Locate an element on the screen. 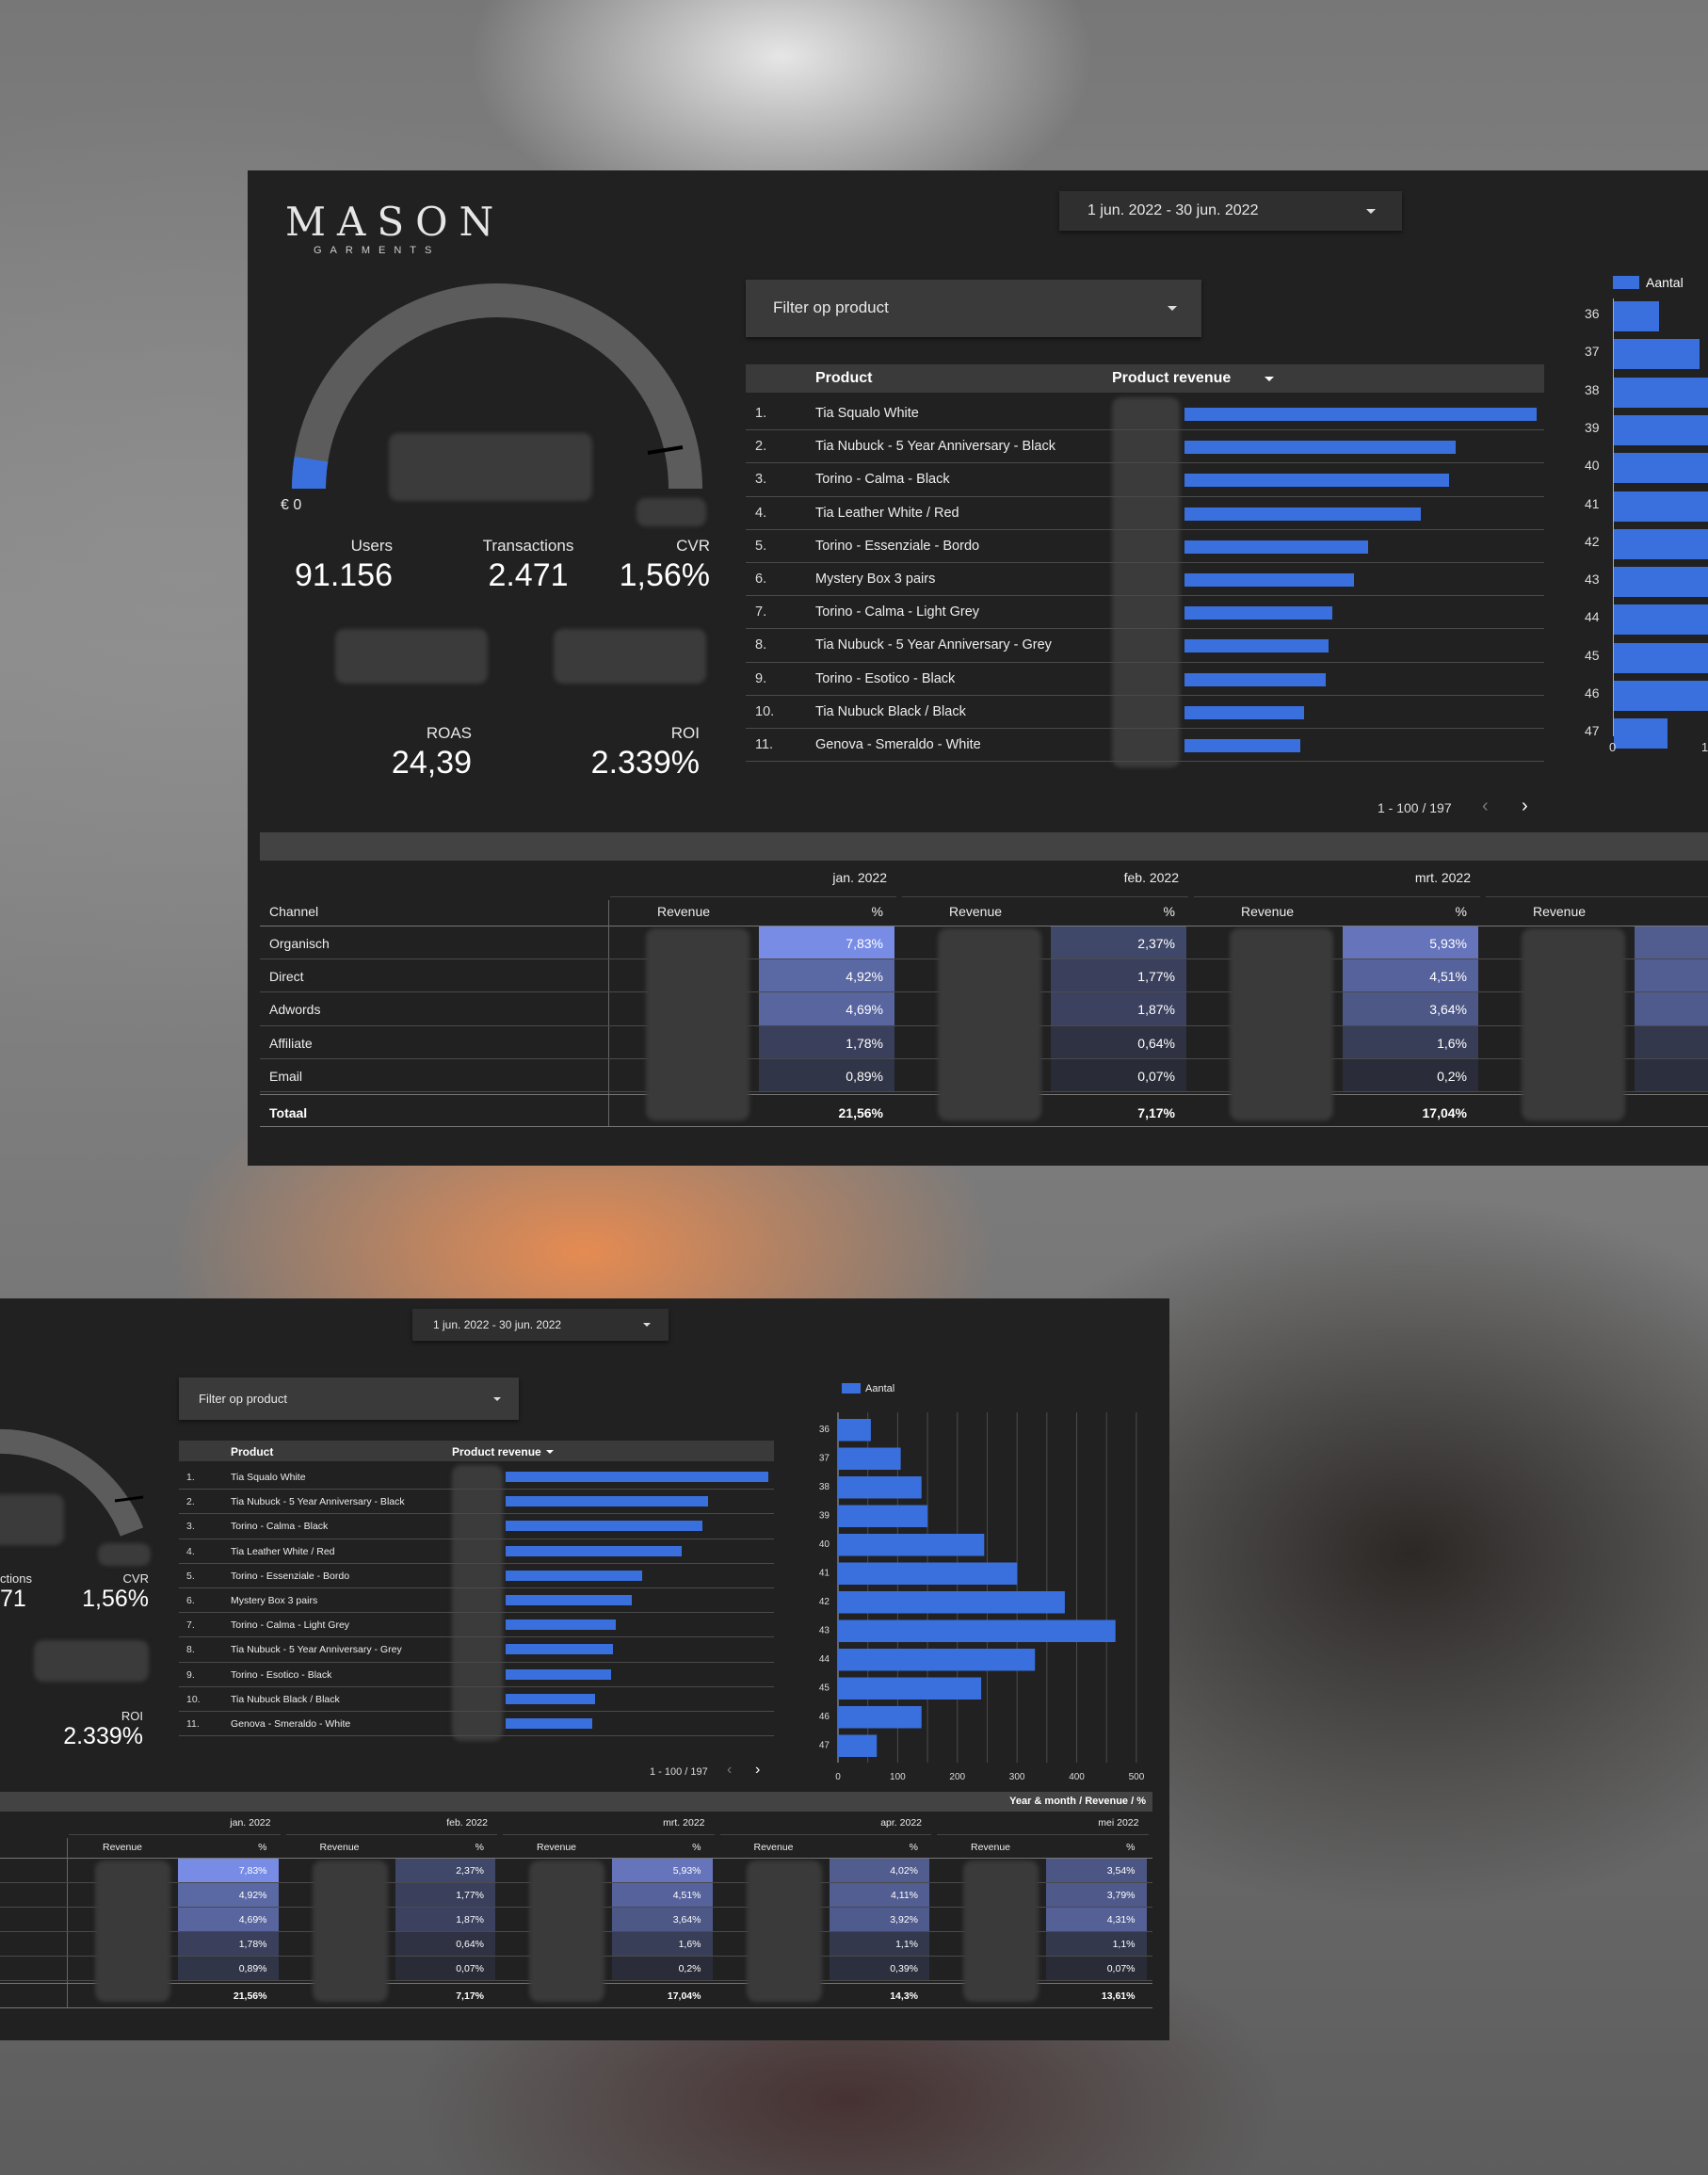 The width and height of the screenshot is (1708, 2175). pct-cell: 0,89% is located at coordinates (228, 1968).